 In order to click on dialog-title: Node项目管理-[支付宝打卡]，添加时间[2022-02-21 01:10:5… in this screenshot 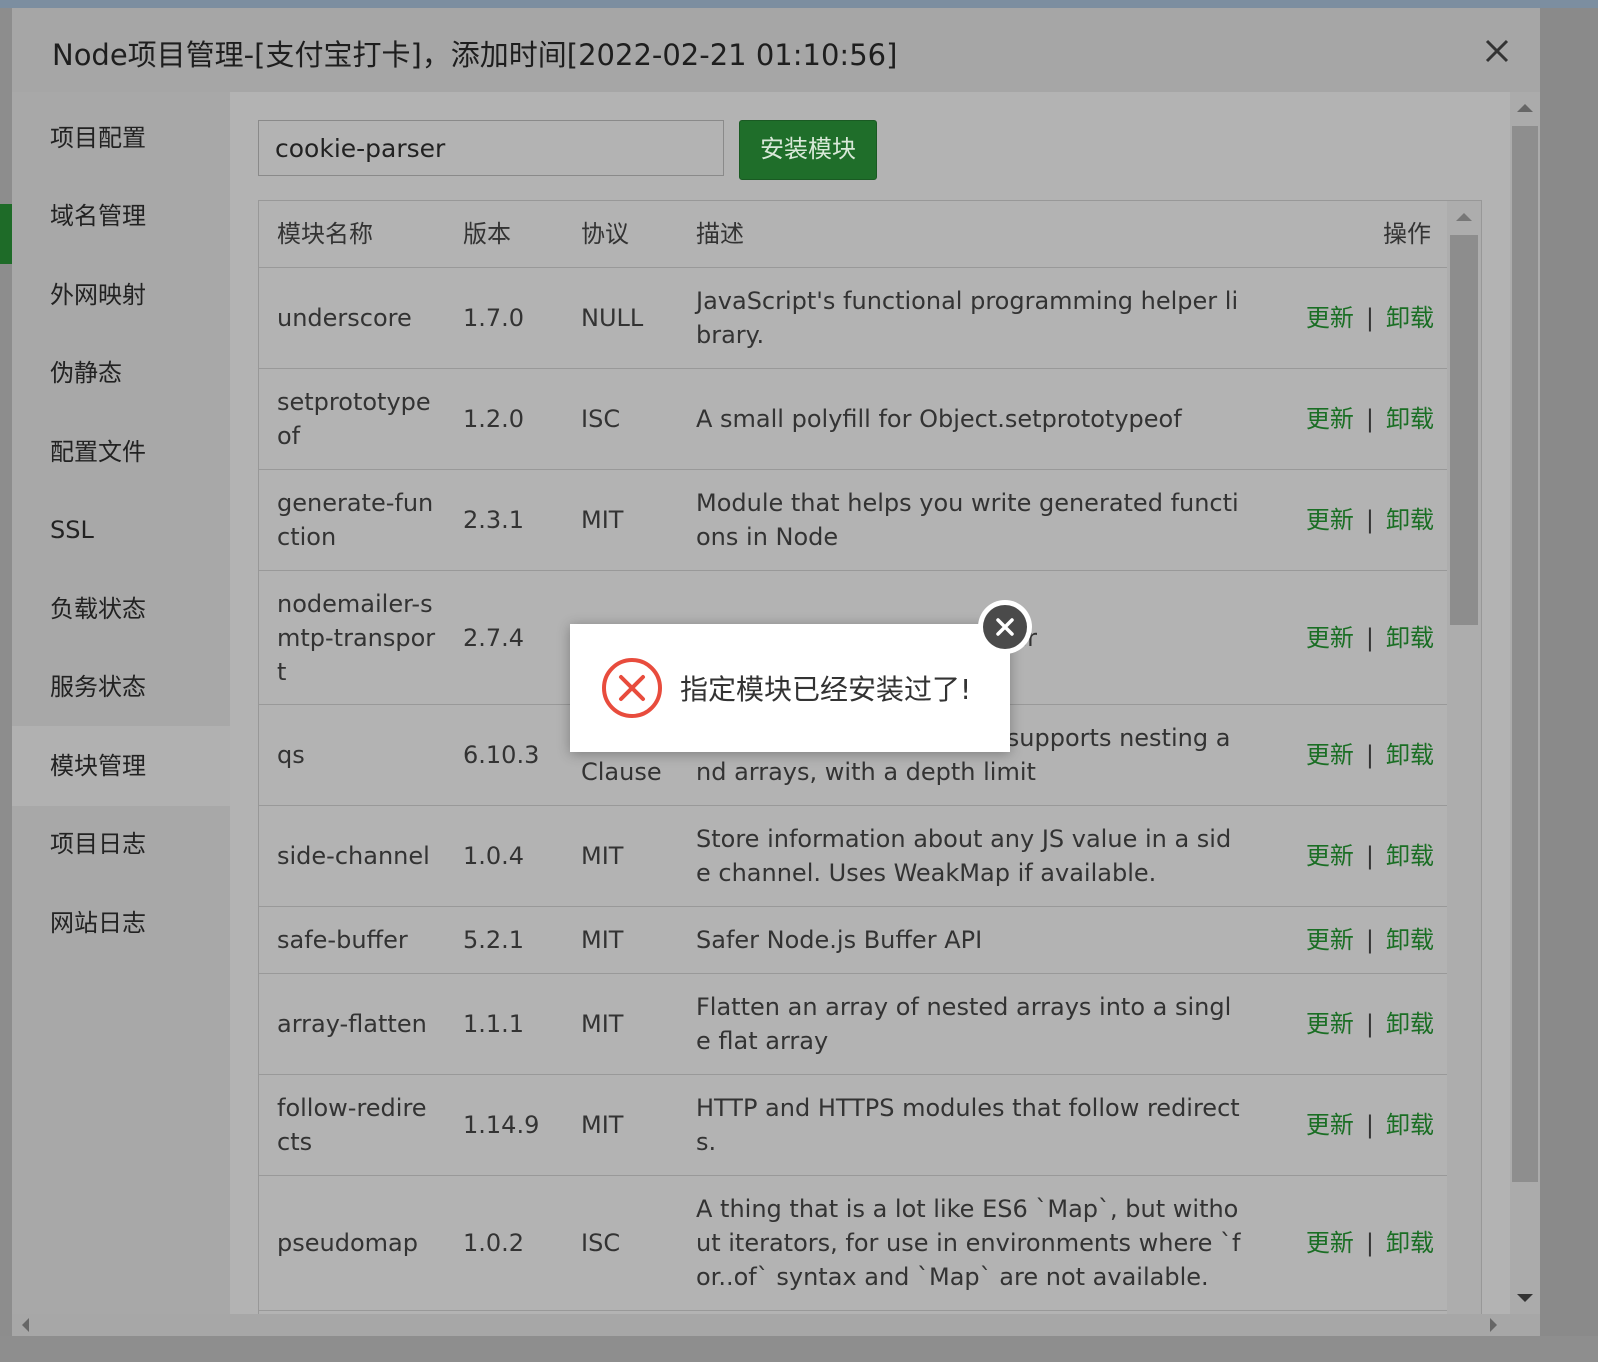, I will do `click(475, 55)`.